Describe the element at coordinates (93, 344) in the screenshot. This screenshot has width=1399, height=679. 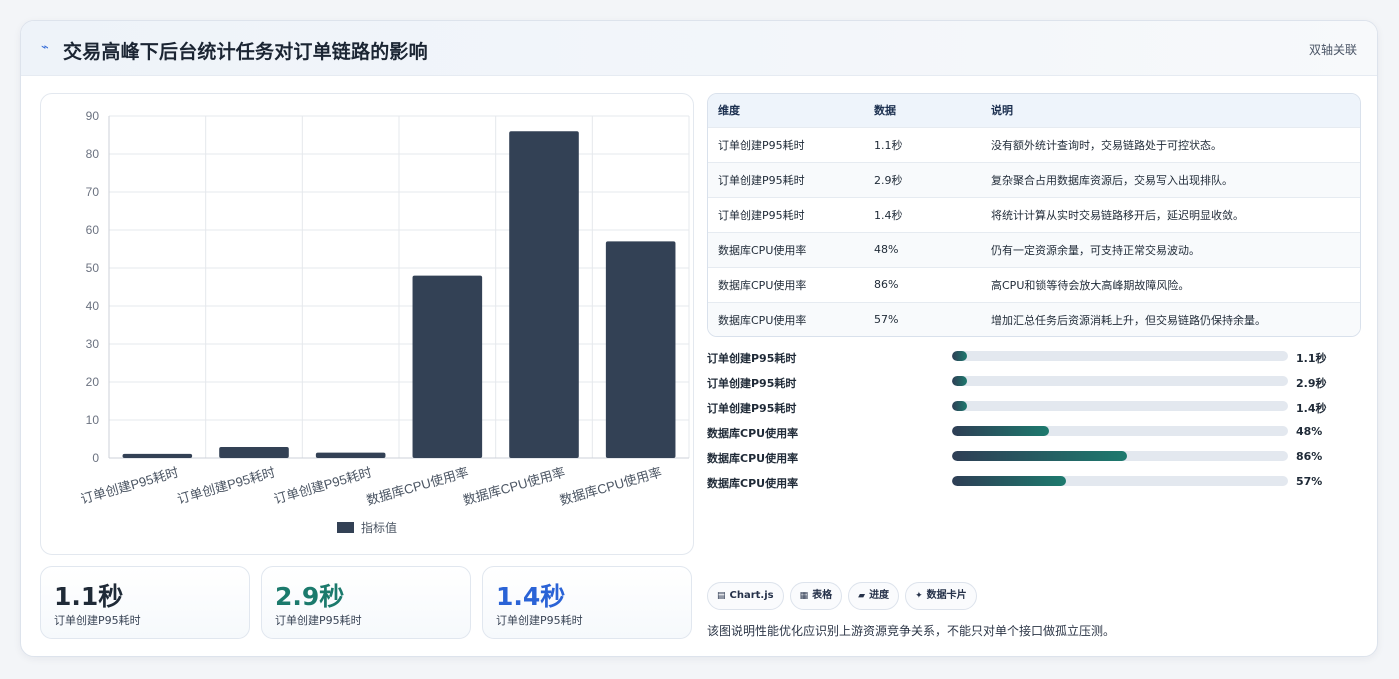
I see `y-tick-label: 30` at that location.